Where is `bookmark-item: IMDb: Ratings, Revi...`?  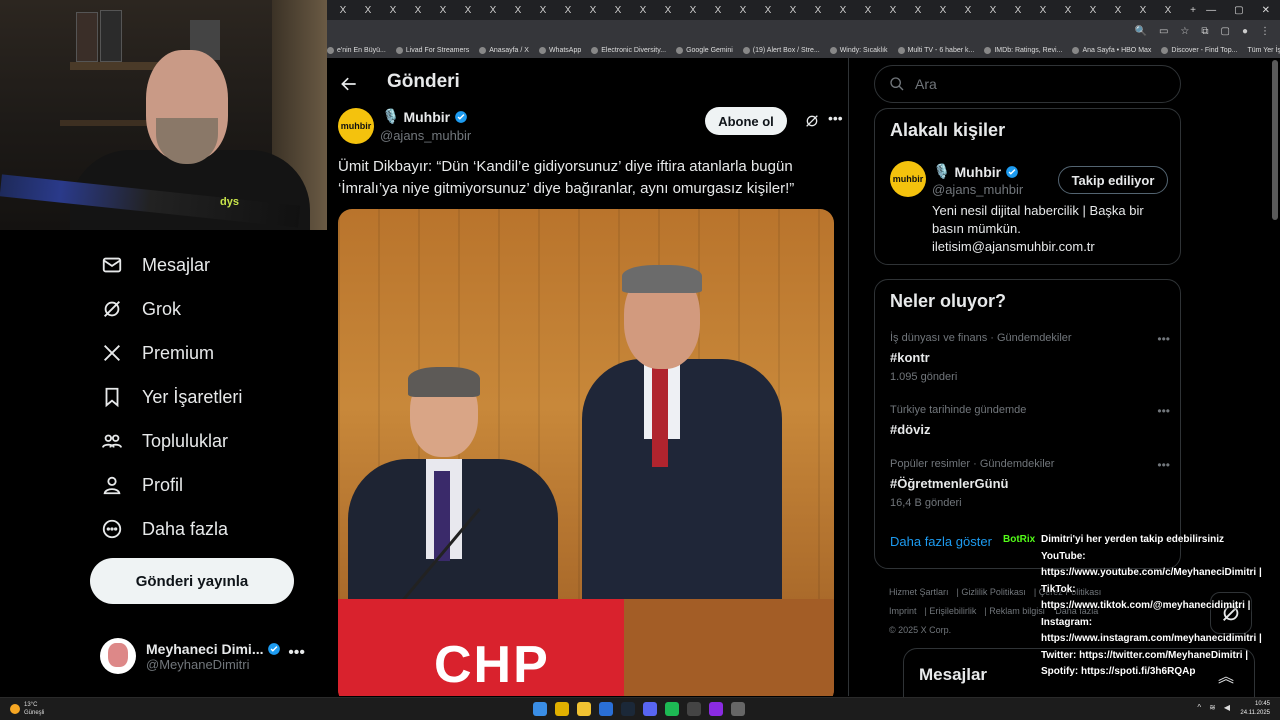 bookmark-item: IMDb: Ratings, Revi... is located at coordinates (1023, 50).